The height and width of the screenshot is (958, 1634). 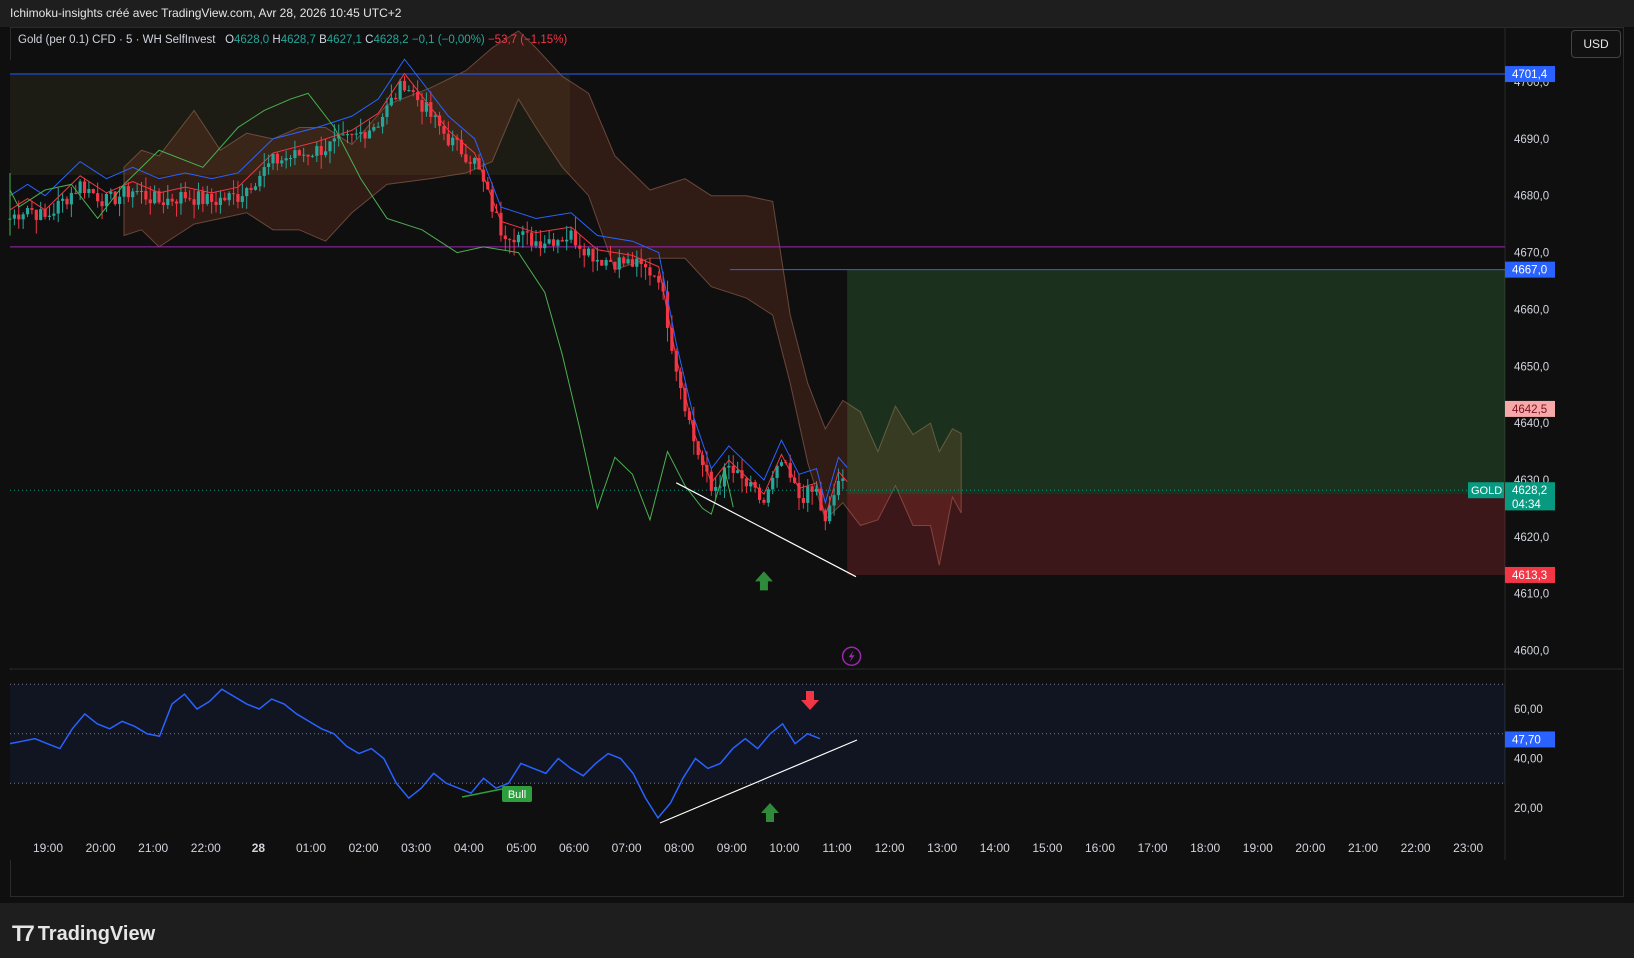 I want to click on time-tick: 21:00, so click(x=1363, y=848).